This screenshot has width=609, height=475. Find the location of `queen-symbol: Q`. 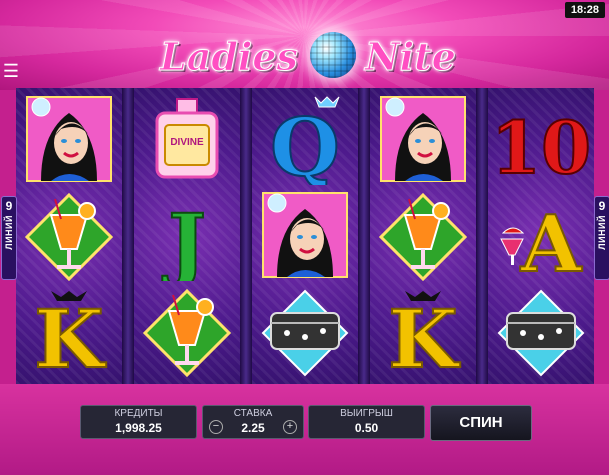

queen-symbol: Q is located at coordinates (305, 139).